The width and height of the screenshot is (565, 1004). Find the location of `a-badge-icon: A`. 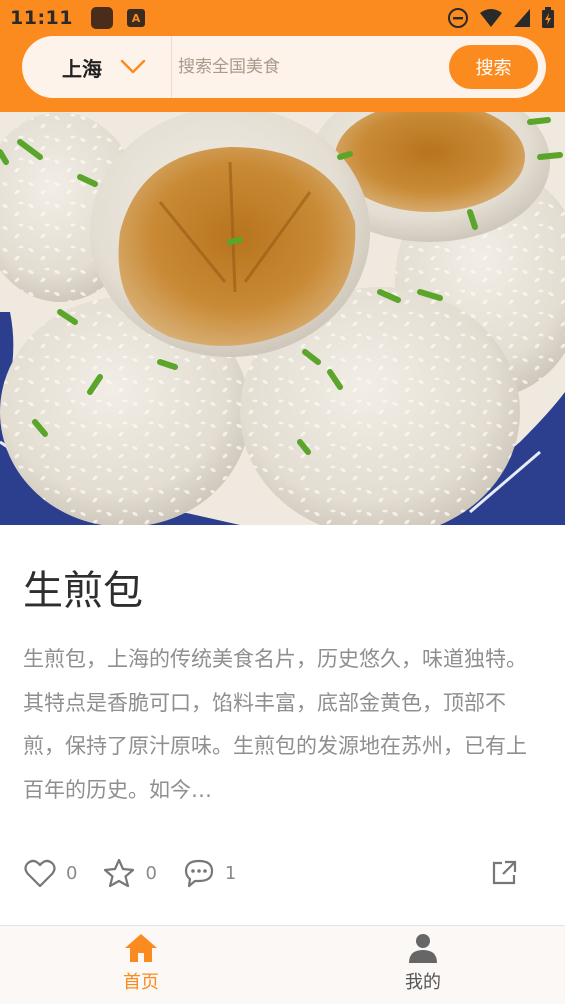

a-badge-icon: A is located at coordinates (135, 18).